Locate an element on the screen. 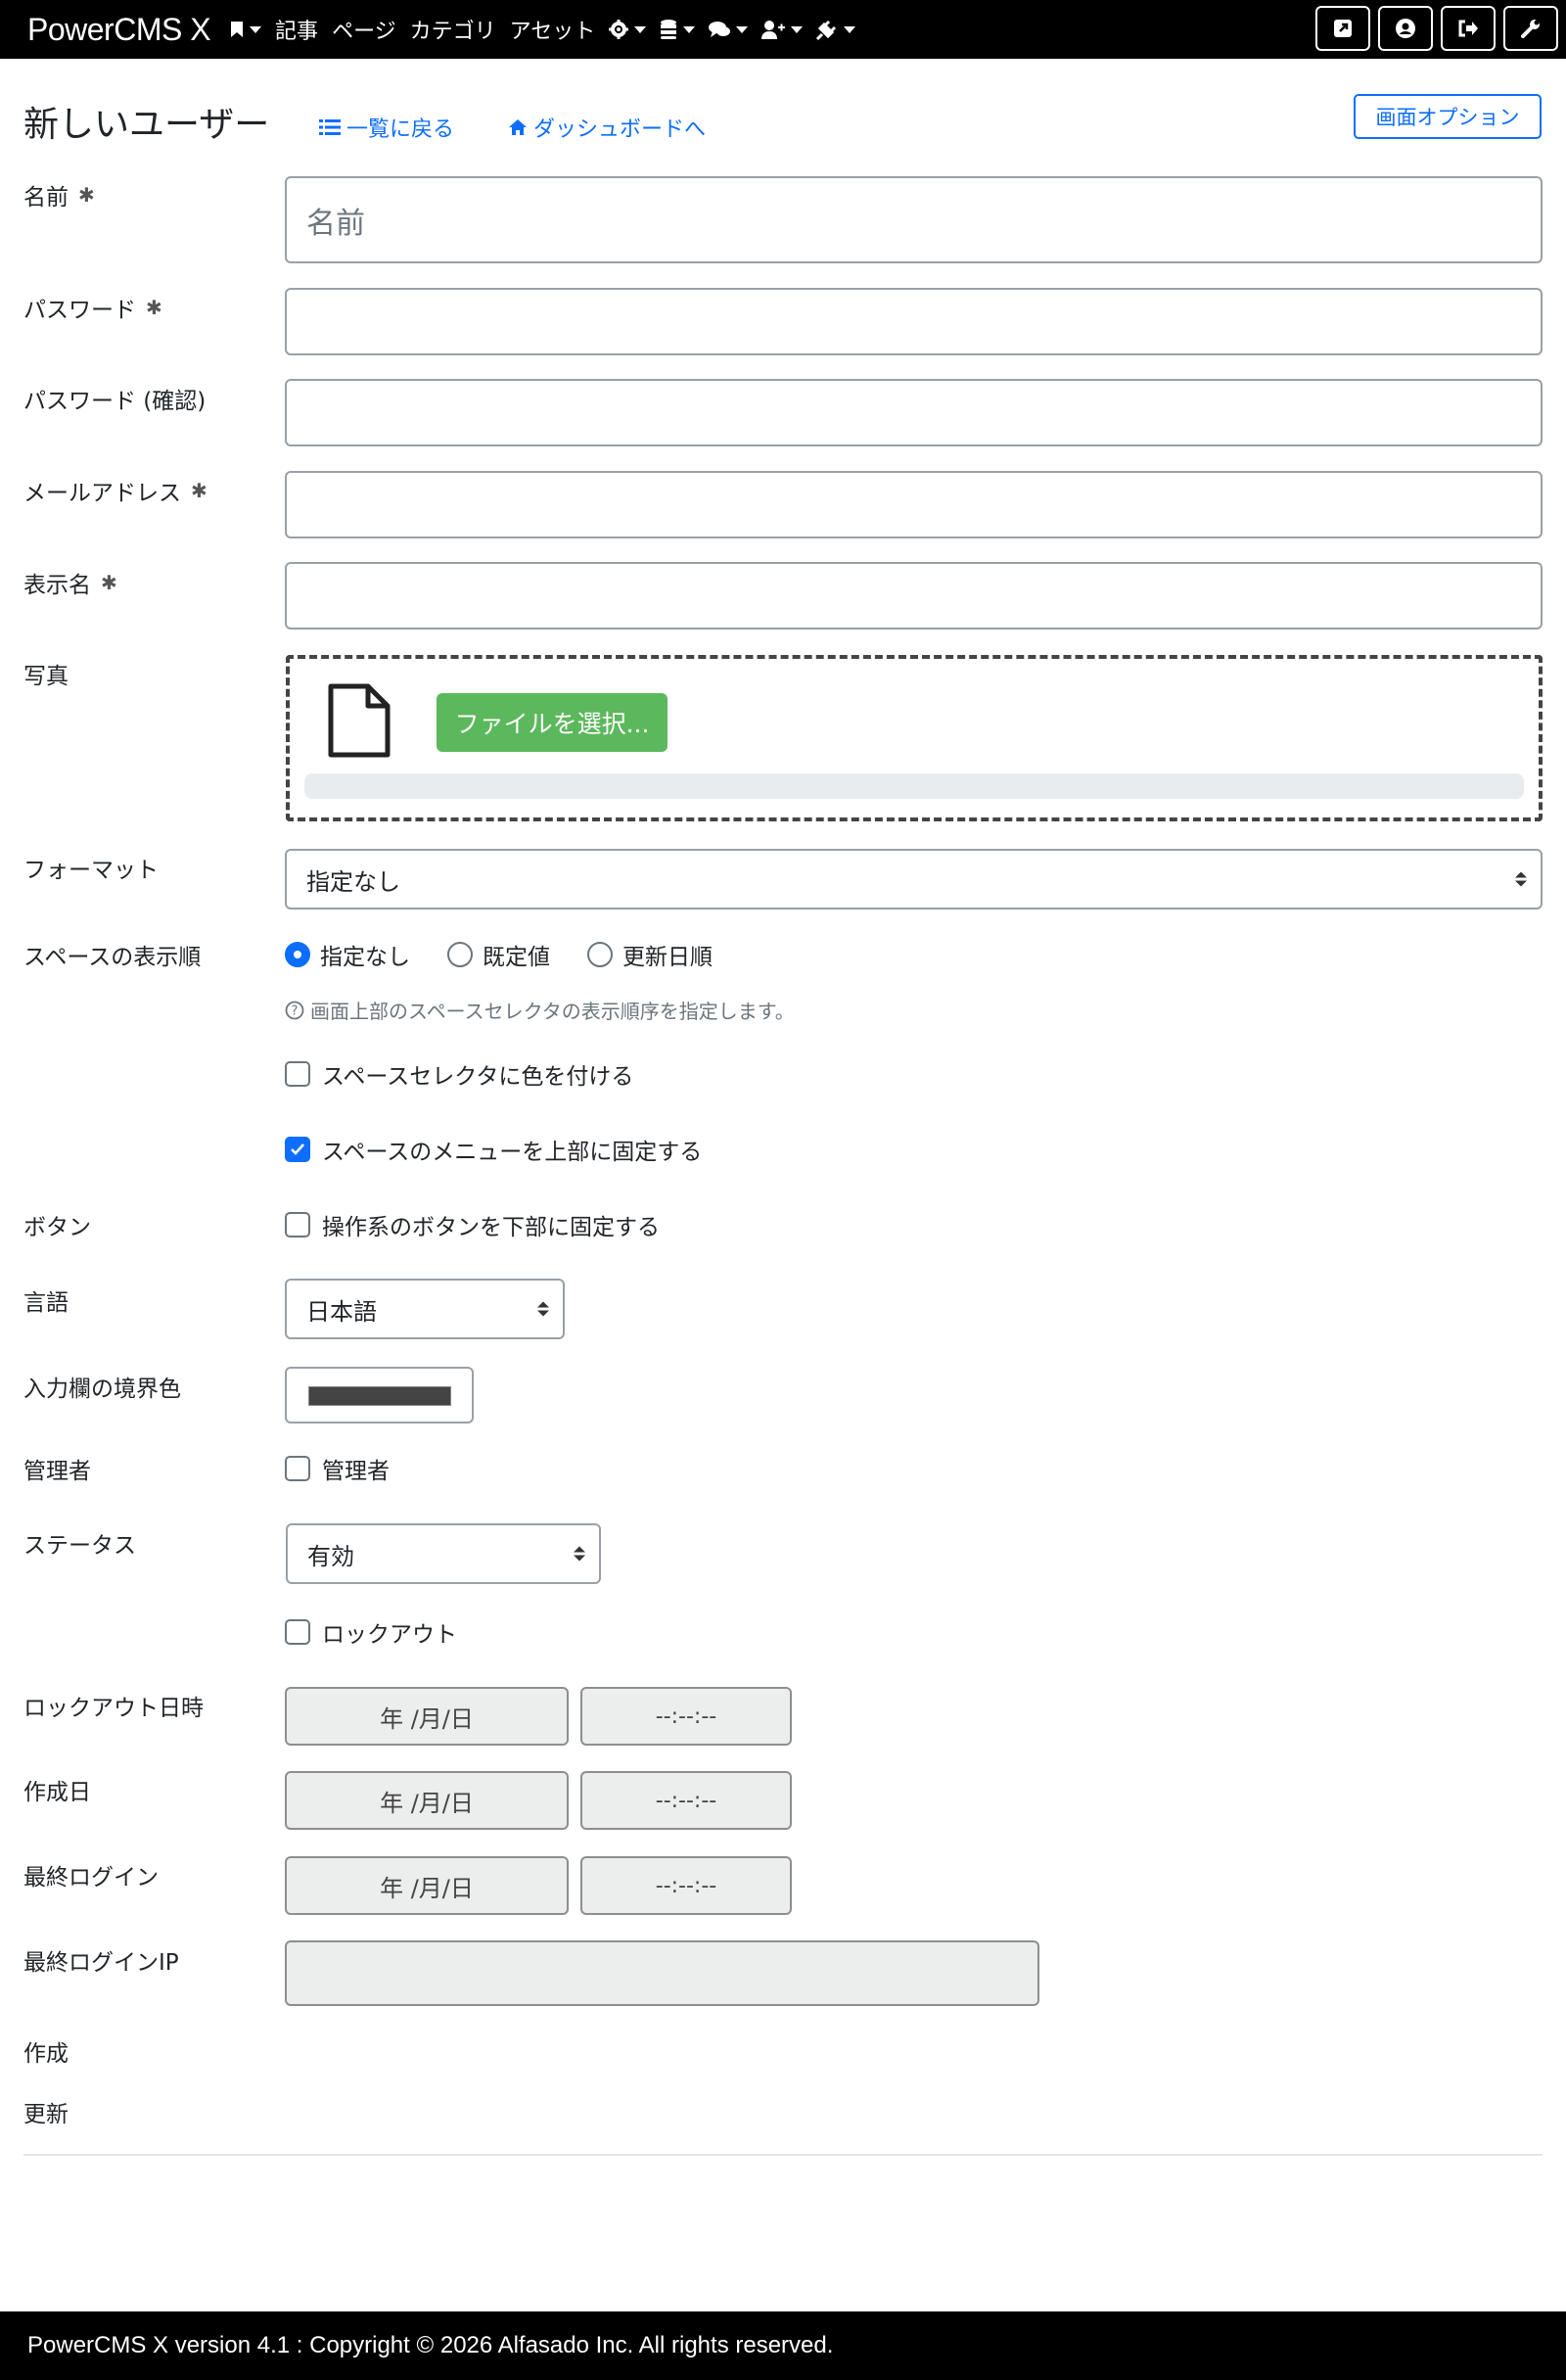 The image size is (1566, 2380). format-label: フォーマット is located at coordinates (91, 870).